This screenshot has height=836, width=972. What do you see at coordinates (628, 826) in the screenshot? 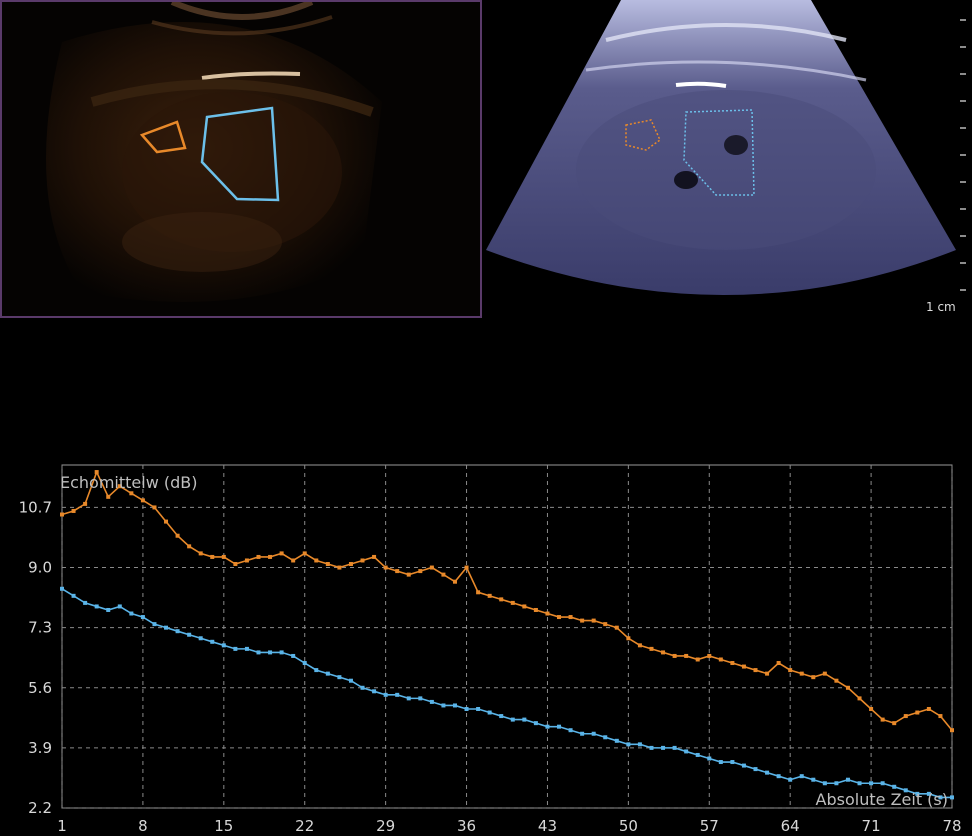
I see `x-tick-label: 50` at bounding box center [628, 826].